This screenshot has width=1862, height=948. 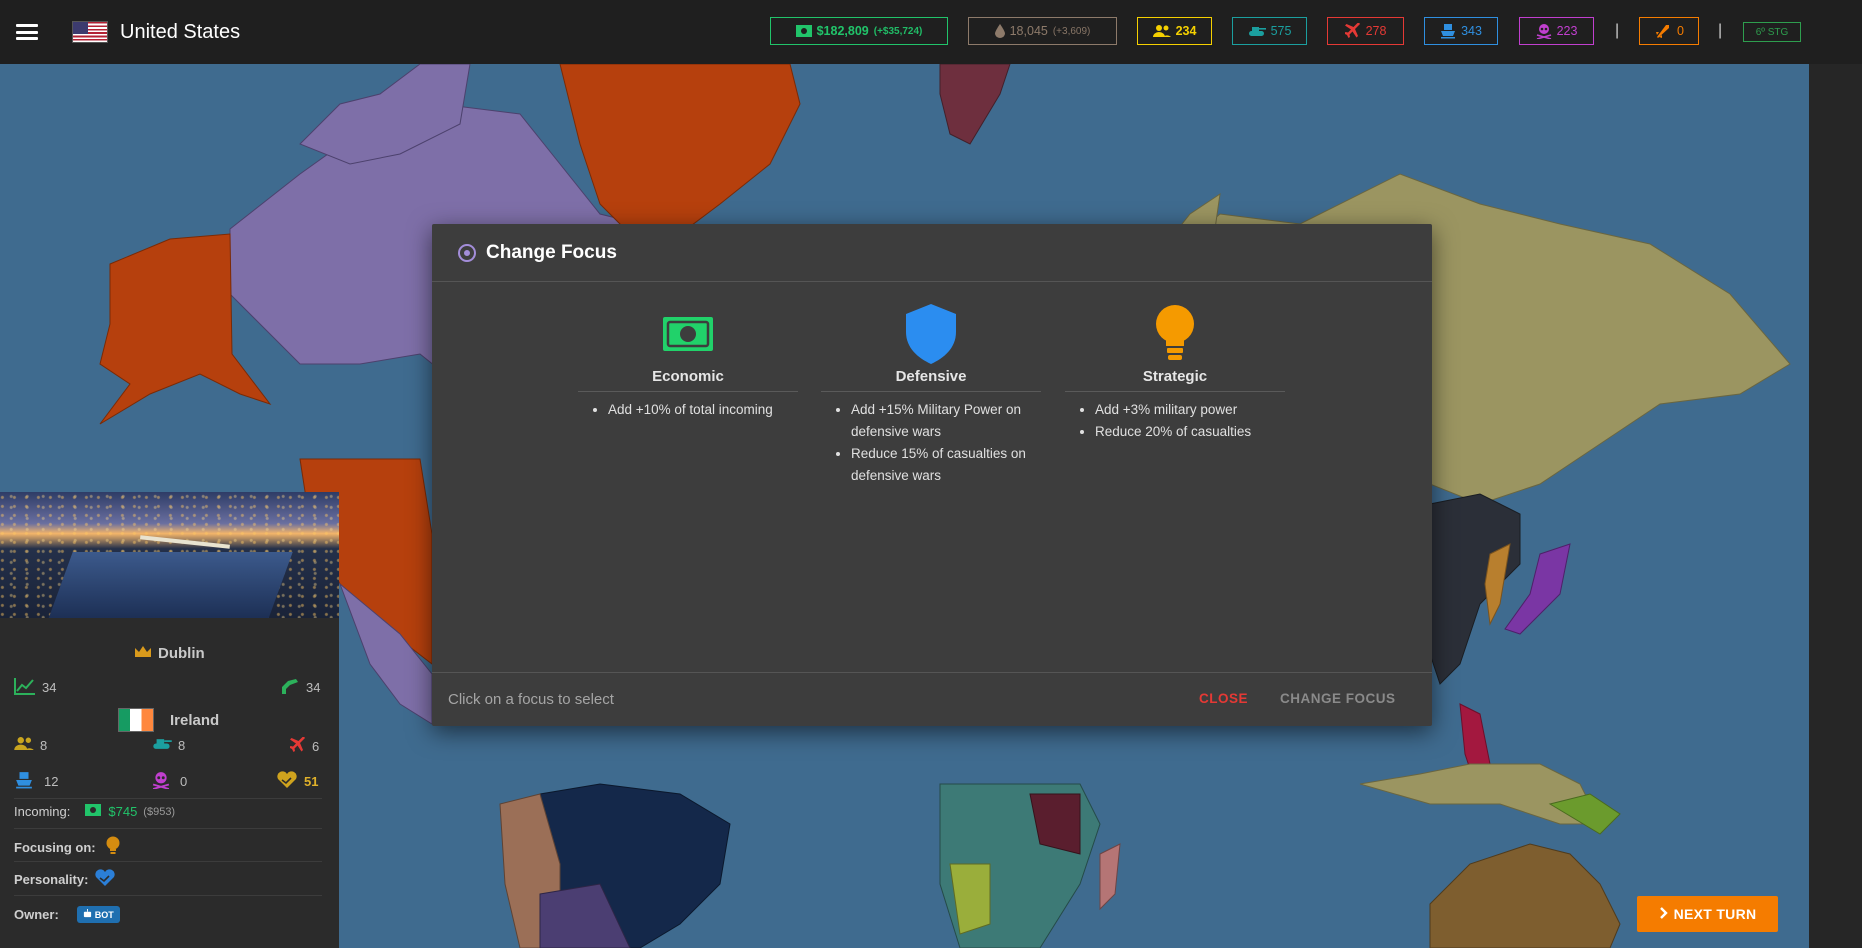 I want to click on skull-icon-small, so click(x=161, y=781).